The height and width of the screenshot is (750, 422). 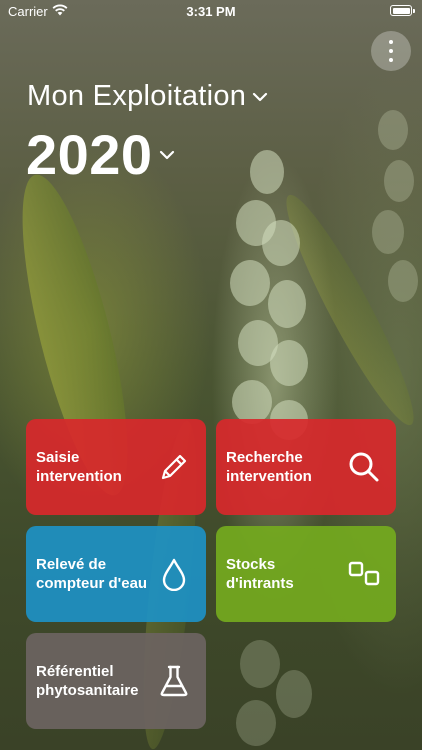 I want to click on year-title: 2020, so click(x=89, y=154).